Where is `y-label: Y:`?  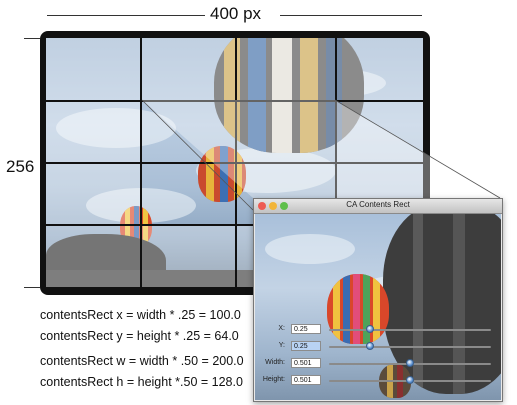 y-label: Y: is located at coordinates (281, 345).